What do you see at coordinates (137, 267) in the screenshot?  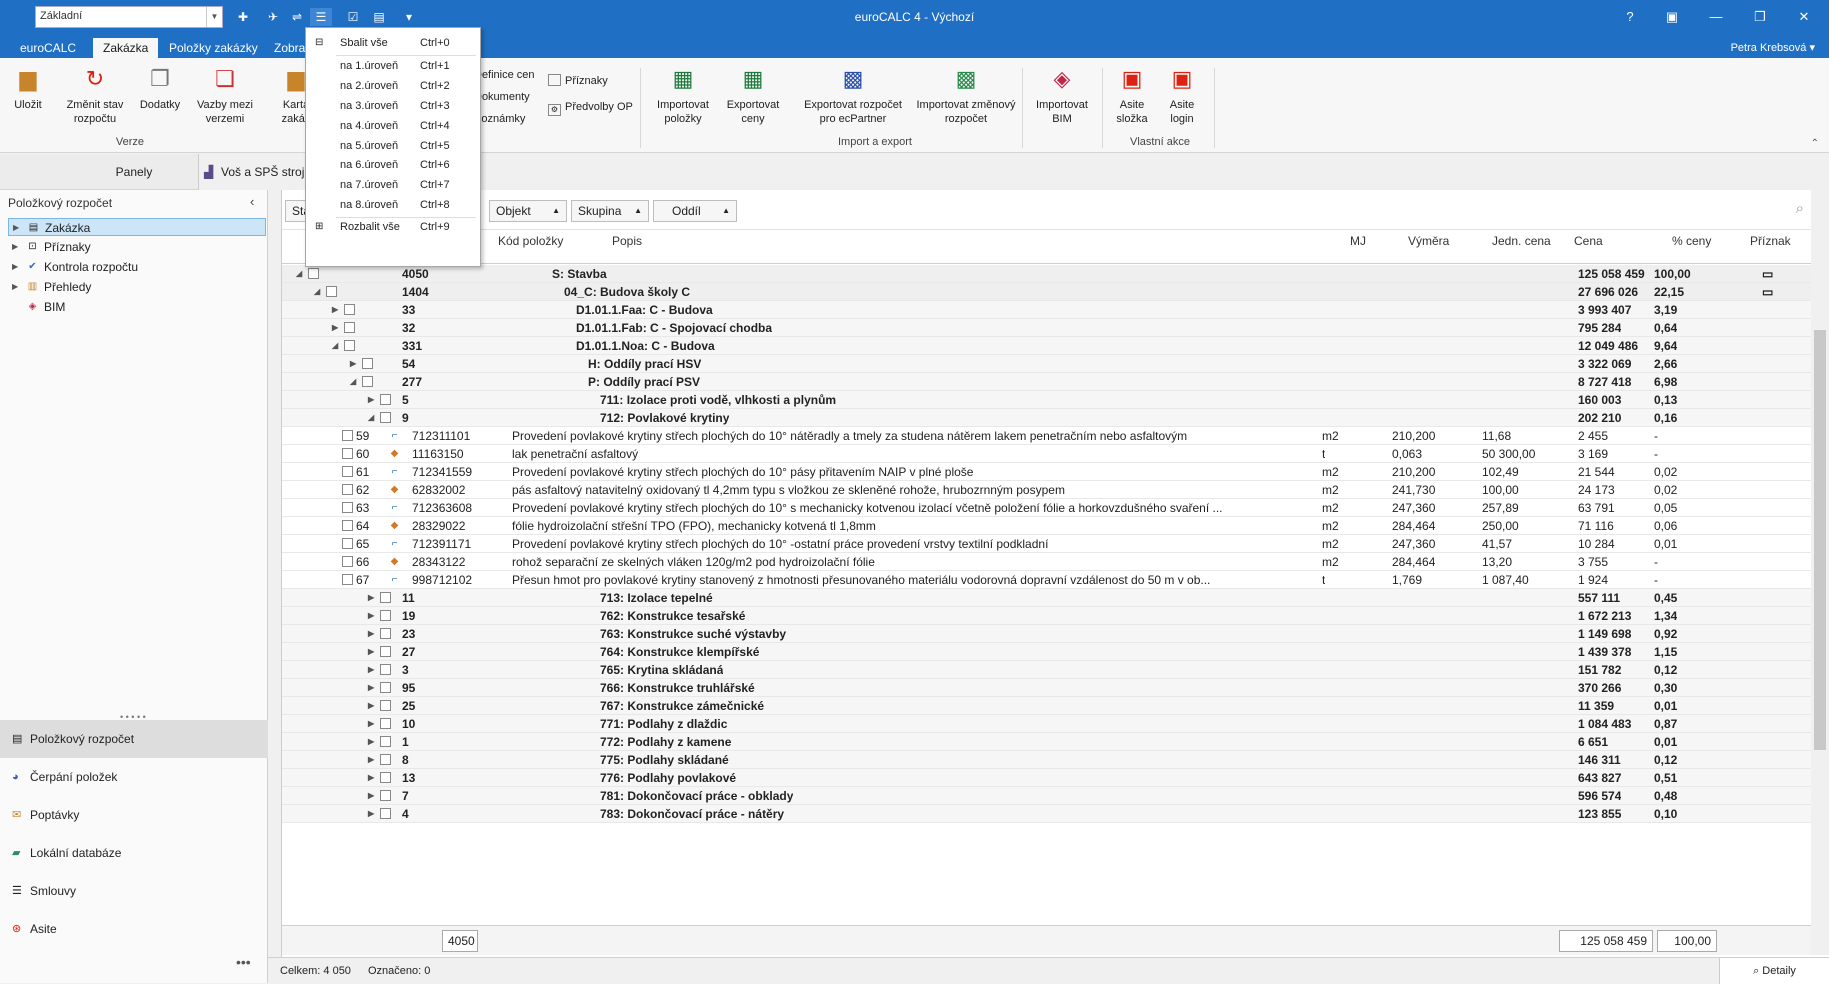 I see `tree-item-kontrola: ▶ ✔ Kontrola rozpočtu` at bounding box center [137, 267].